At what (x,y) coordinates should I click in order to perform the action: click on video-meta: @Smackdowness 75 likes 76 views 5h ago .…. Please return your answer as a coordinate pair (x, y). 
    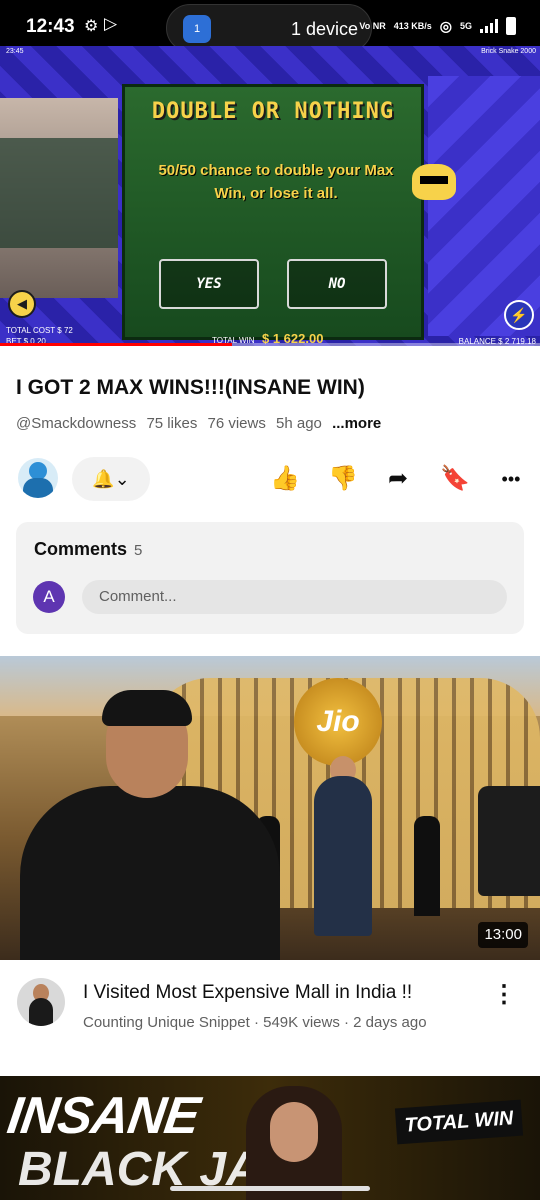
    Looking at the image, I should click on (201, 423).